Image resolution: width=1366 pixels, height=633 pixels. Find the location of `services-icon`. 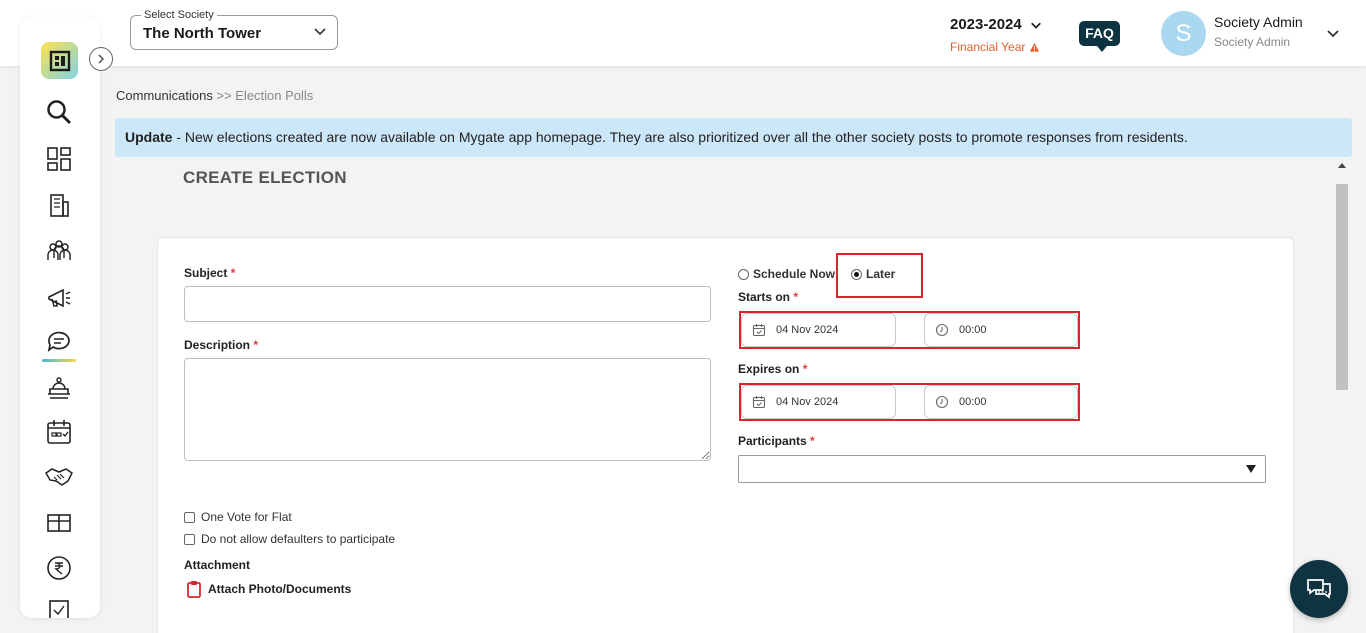

services-icon is located at coordinates (59, 387).